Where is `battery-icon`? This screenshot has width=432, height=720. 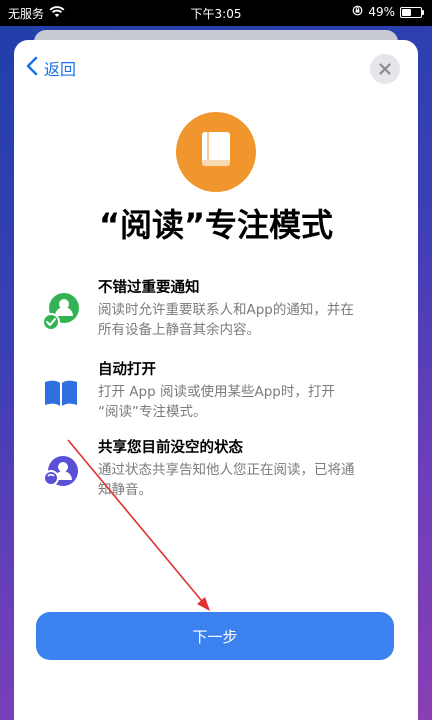 battery-icon is located at coordinates (412, 12).